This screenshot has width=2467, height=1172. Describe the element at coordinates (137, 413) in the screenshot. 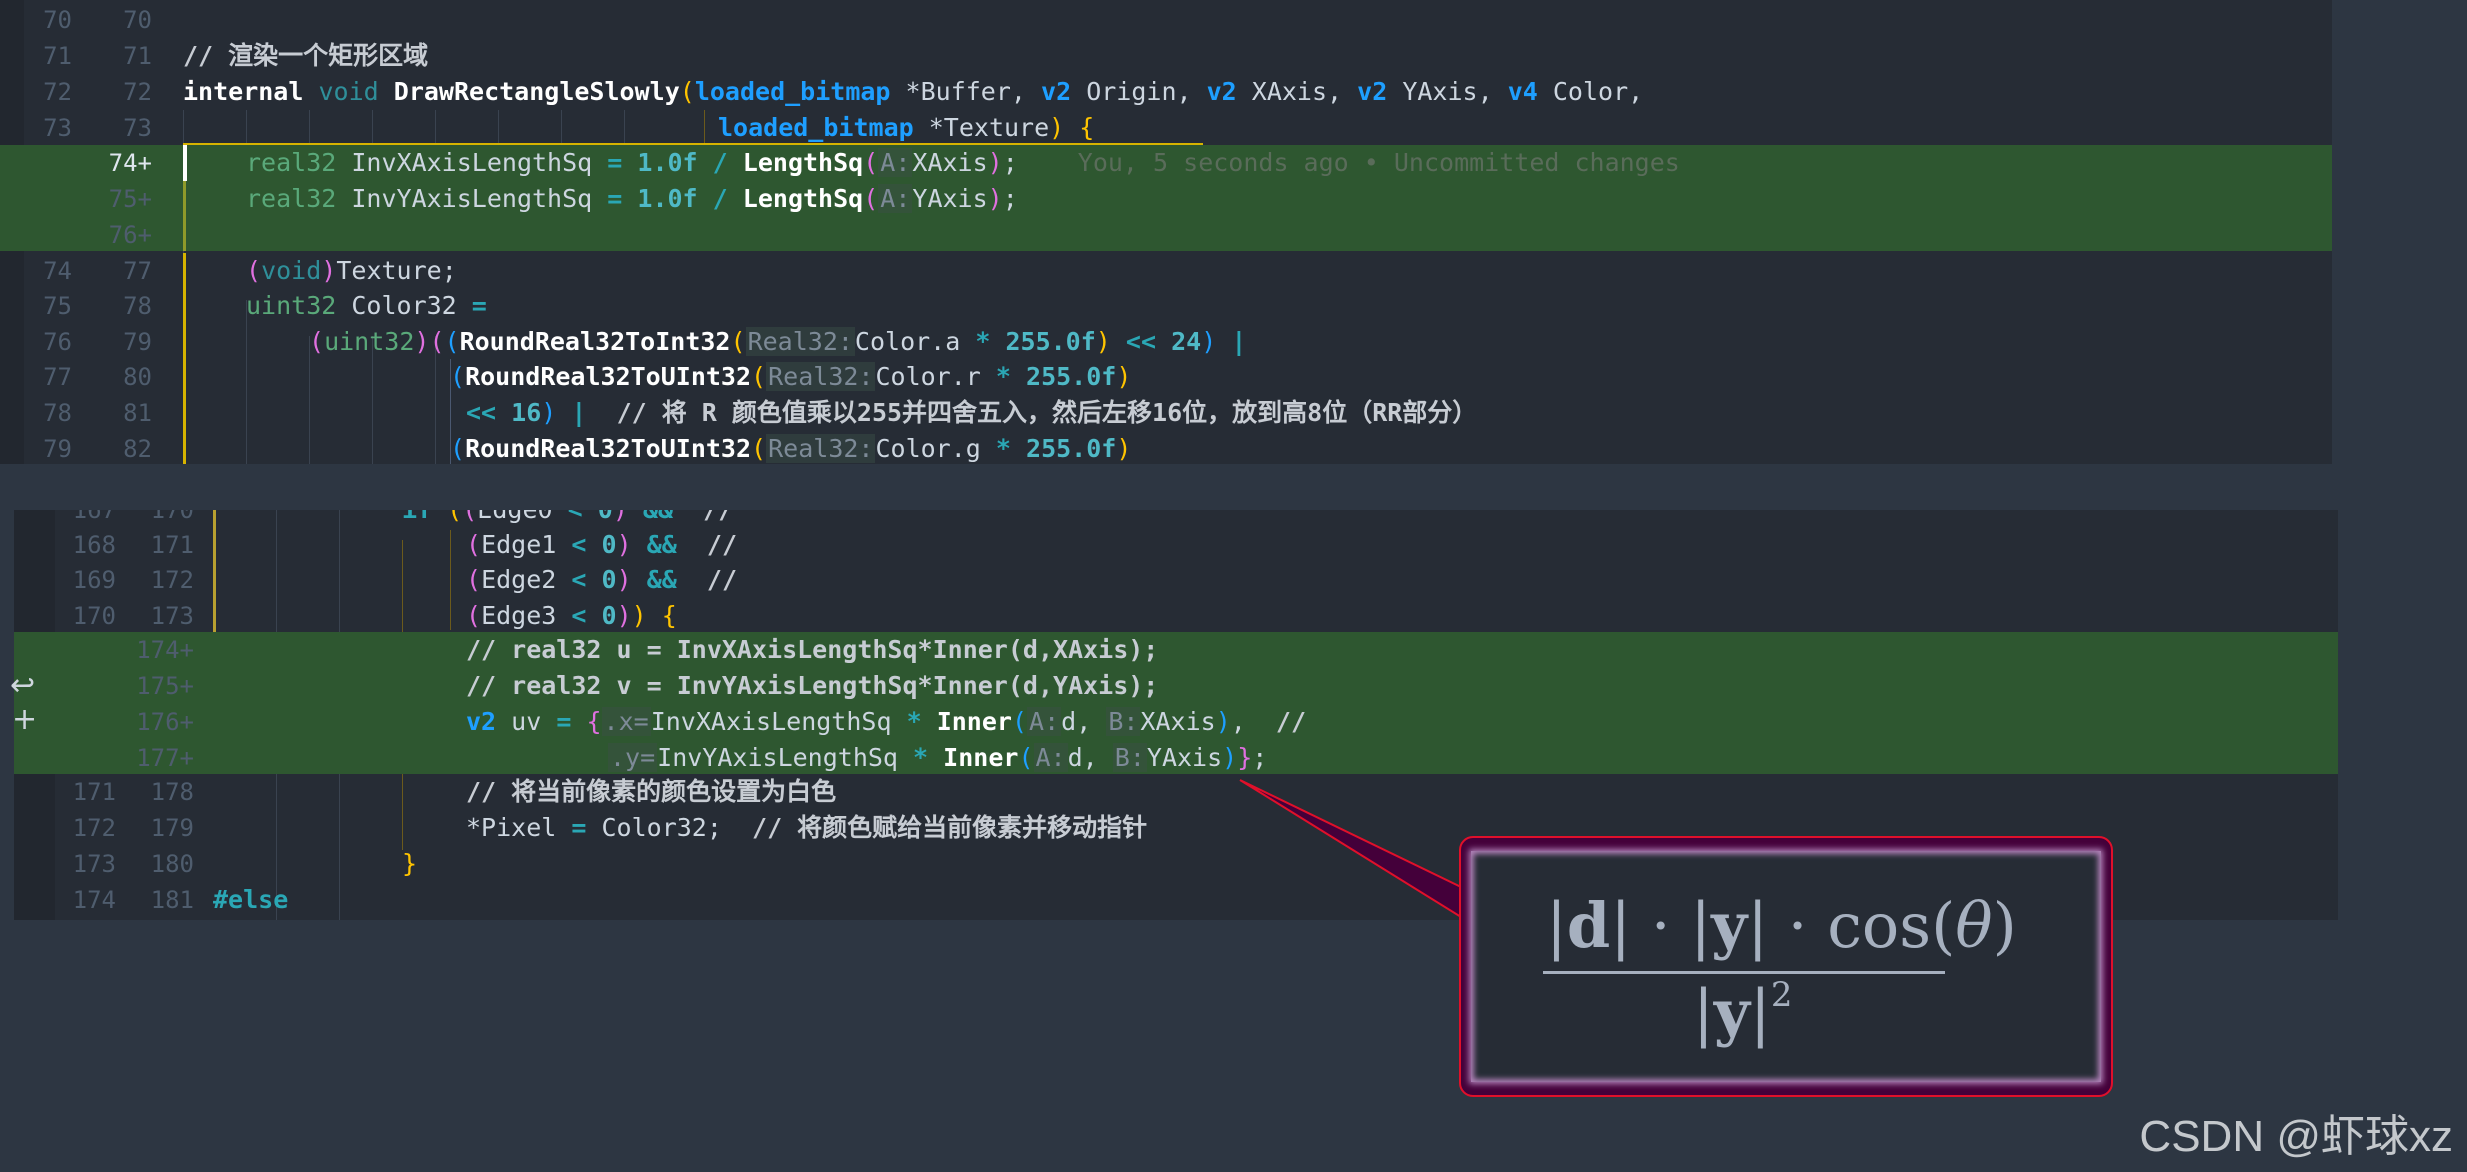

I see `line-number-new: 81` at that location.